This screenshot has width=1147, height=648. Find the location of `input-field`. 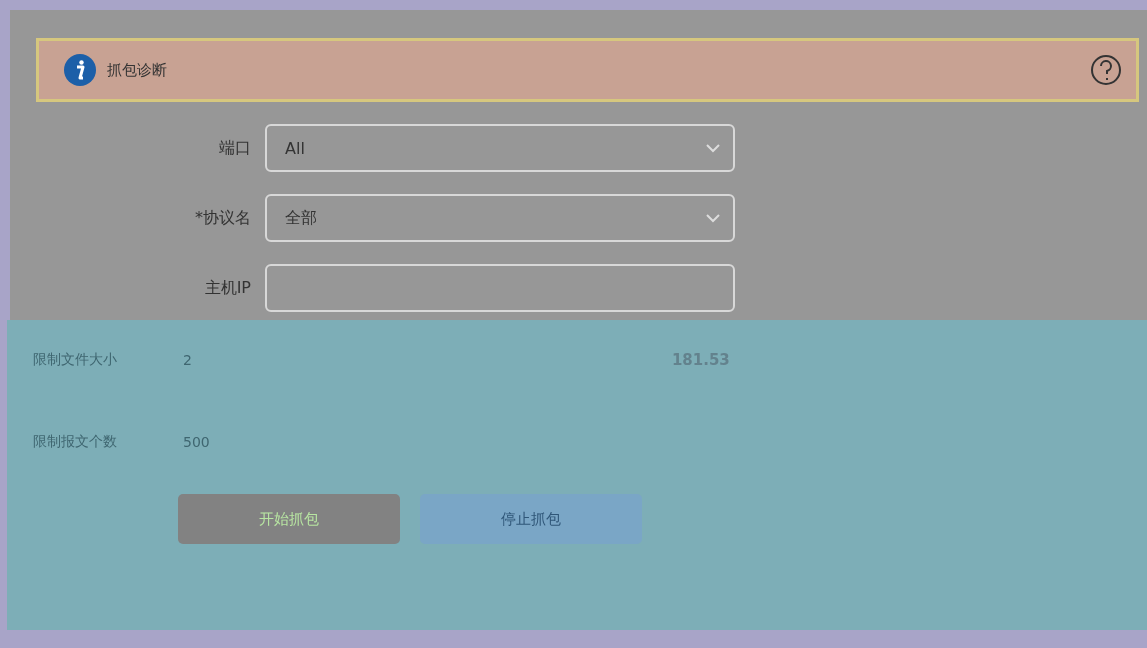

input-field is located at coordinates (500, 288).